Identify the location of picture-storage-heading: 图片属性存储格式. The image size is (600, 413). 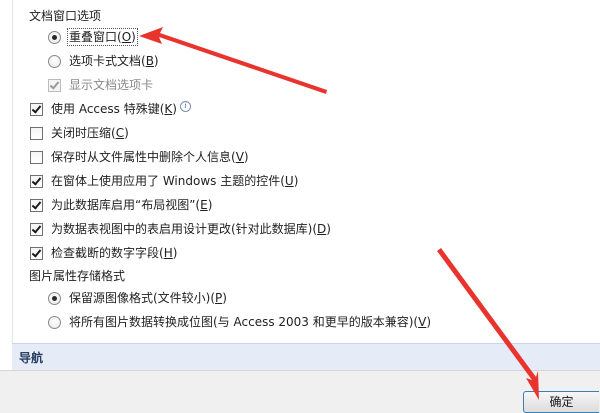
(77, 276).